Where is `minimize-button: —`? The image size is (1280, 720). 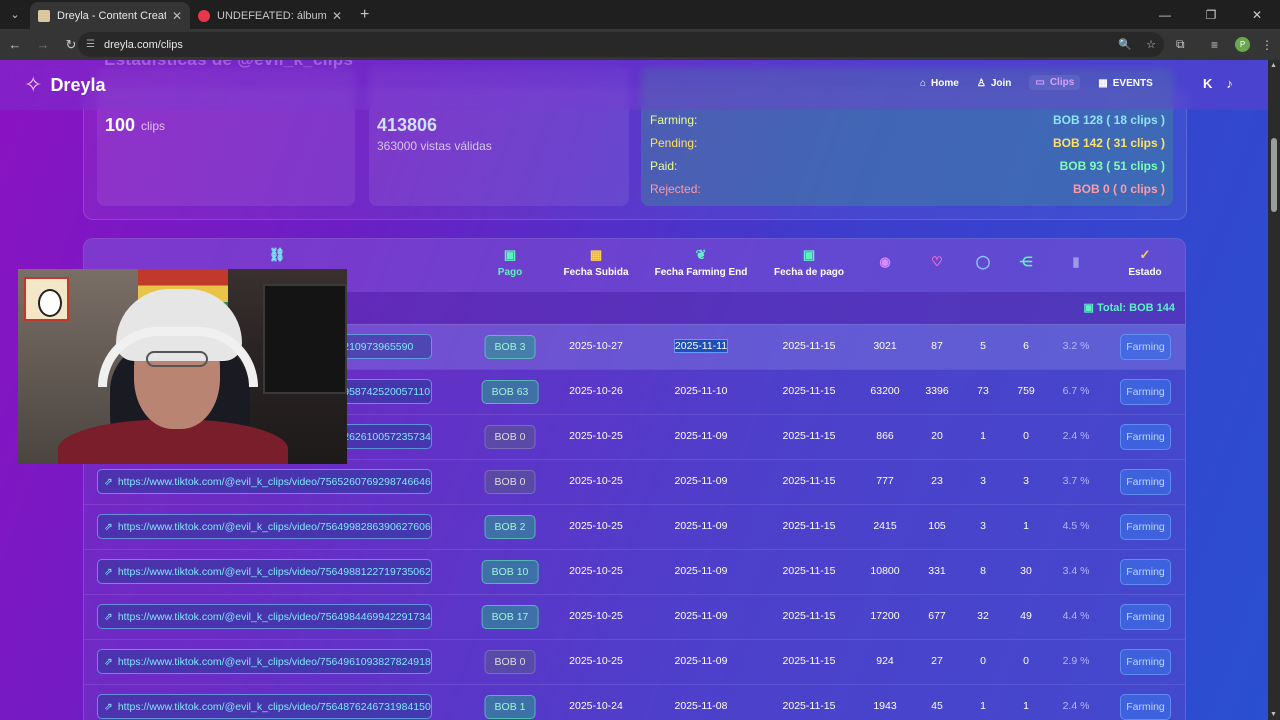 minimize-button: — is located at coordinates (1165, 15).